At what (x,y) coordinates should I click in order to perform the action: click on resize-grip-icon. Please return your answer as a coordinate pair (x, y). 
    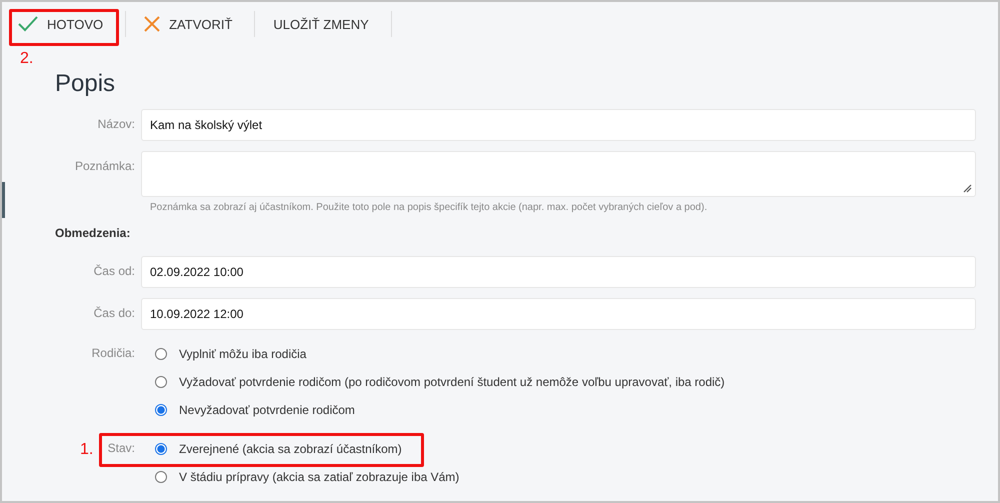
    Looking at the image, I should click on (967, 188).